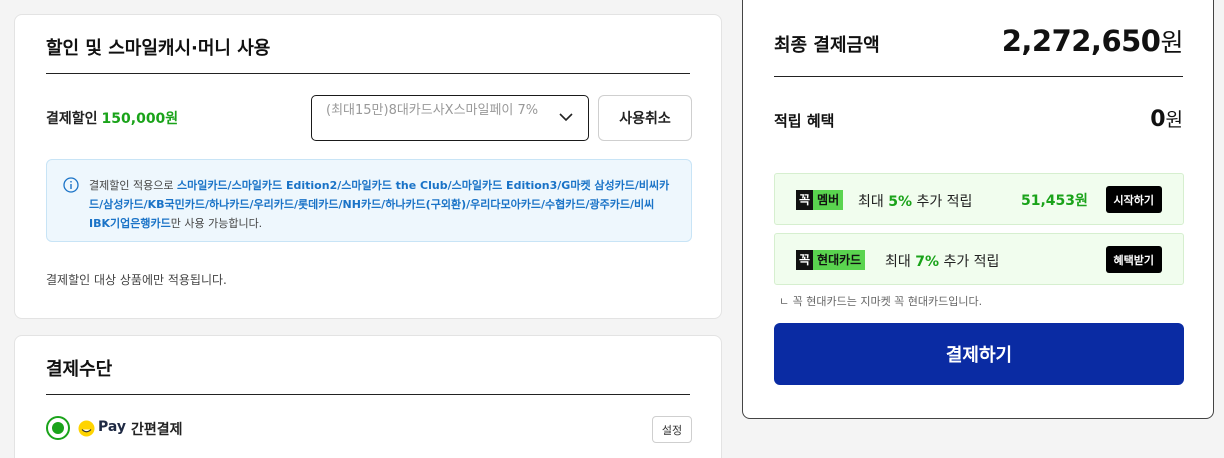  I want to click on reward-label: 적립 혜택, so click(804, 121).